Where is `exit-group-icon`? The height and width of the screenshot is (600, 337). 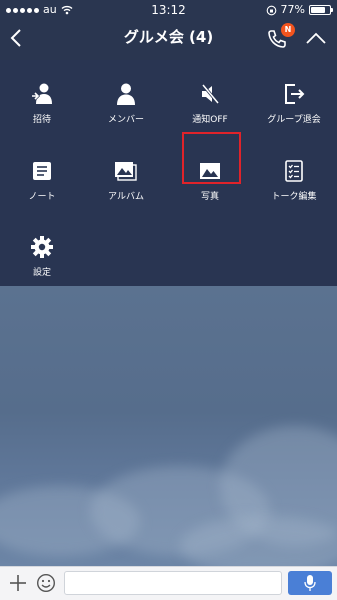 exit-group-icon is located at coordinates (295, 94).